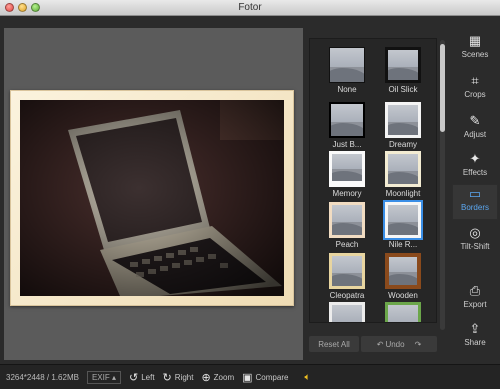 The image size is (500, 389). I want to click on border-thumb-memory: Memory, so click(347, 174).